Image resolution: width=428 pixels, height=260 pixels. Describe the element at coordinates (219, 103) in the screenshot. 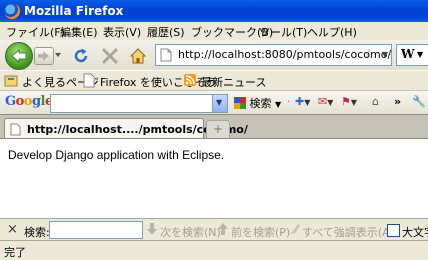

I see `google-search-dropdown: ▼` at that location.